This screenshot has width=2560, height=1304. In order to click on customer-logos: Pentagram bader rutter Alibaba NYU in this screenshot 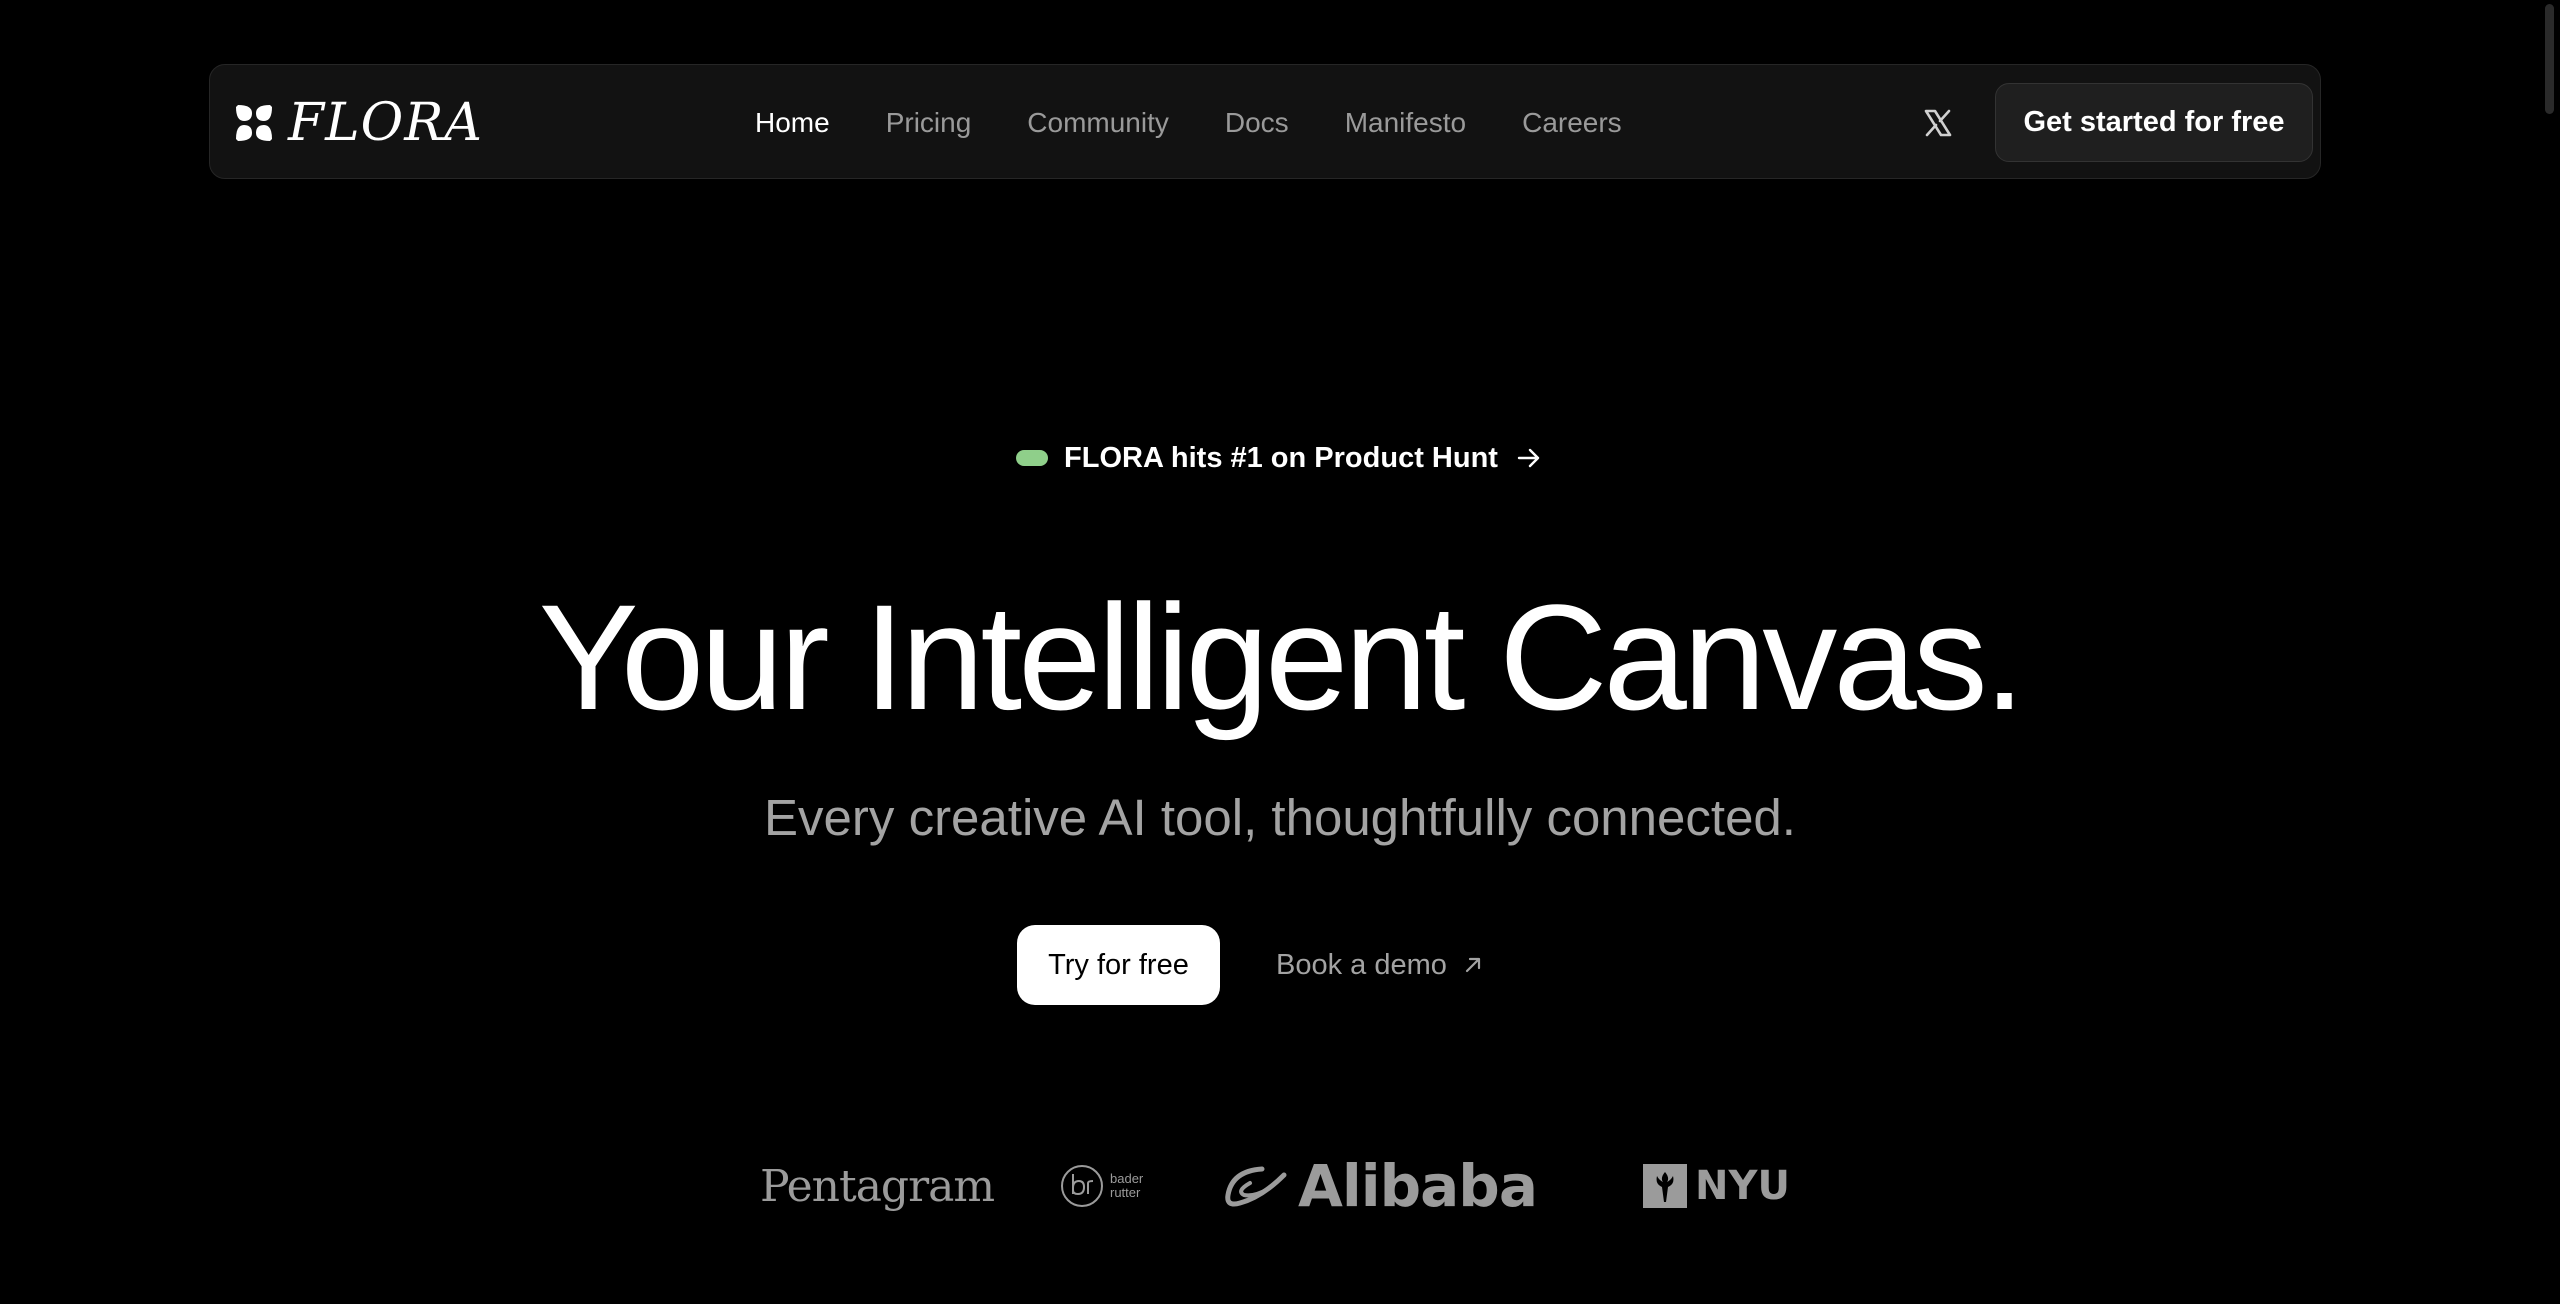, I will do `click(1280, 1186)`.